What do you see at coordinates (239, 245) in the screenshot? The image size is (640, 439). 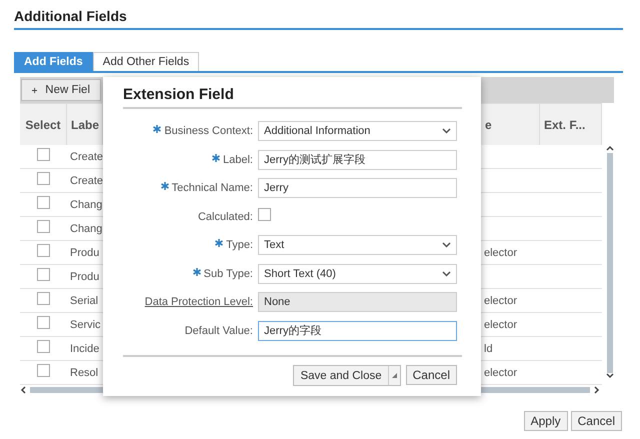 I see `field-label: Type:` at bounding box center [239, 245].